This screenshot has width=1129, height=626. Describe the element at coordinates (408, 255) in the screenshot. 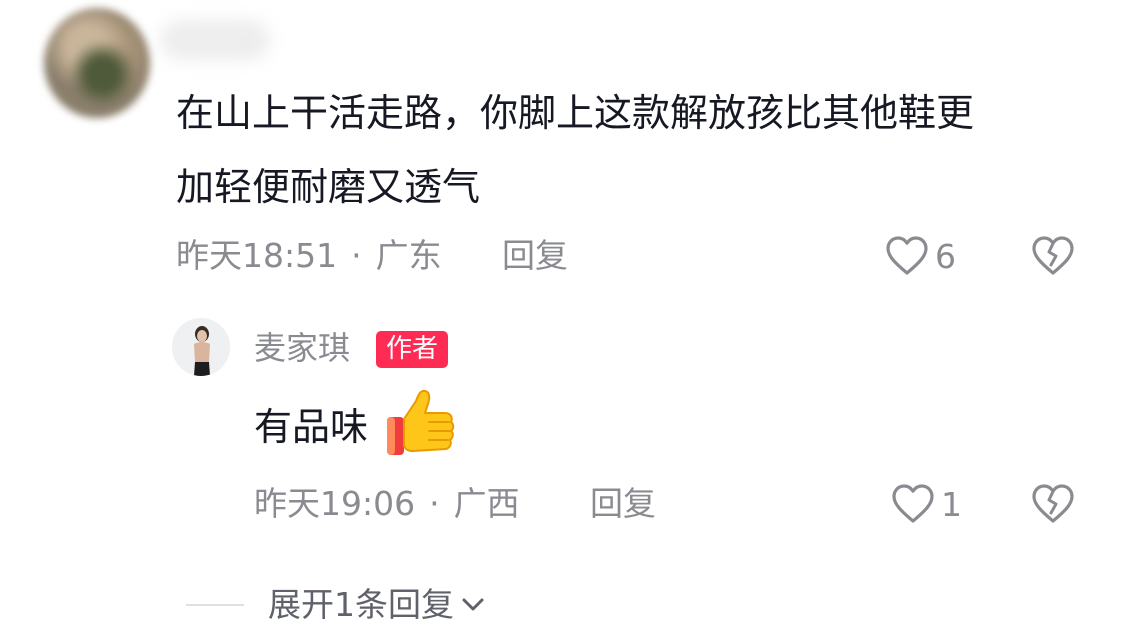

I see `comment-location: 广东` at that location.